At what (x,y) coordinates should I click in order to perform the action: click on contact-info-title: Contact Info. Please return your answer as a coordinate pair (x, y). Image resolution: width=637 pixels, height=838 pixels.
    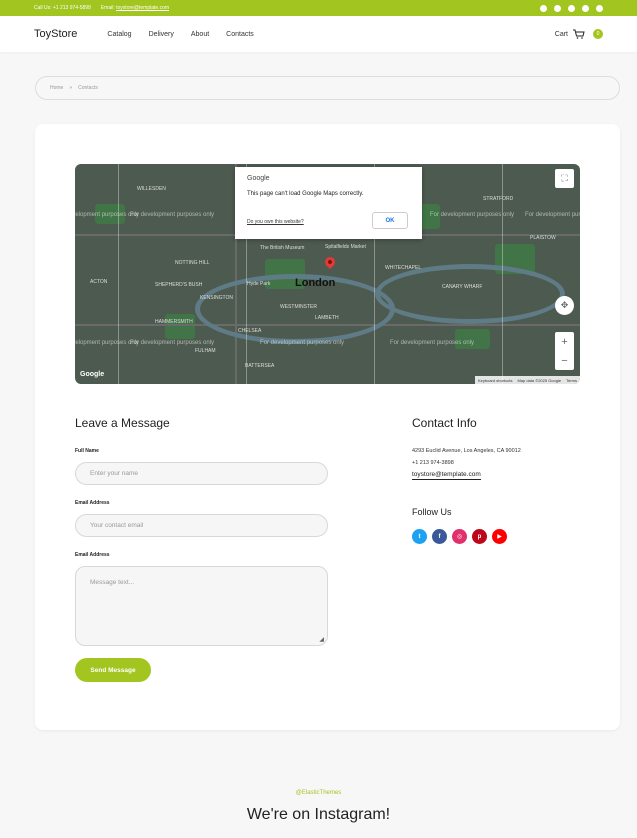
    Looking at the image, I should click on (444, 423).